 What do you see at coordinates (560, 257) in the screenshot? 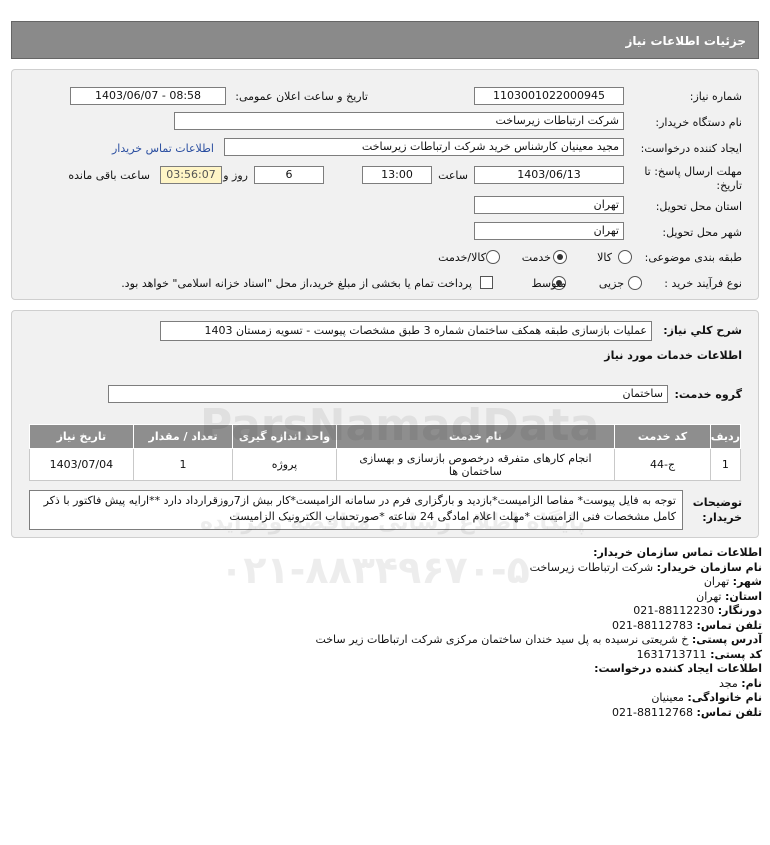
I see `category-radio-service` at bounding box center [560, 257].